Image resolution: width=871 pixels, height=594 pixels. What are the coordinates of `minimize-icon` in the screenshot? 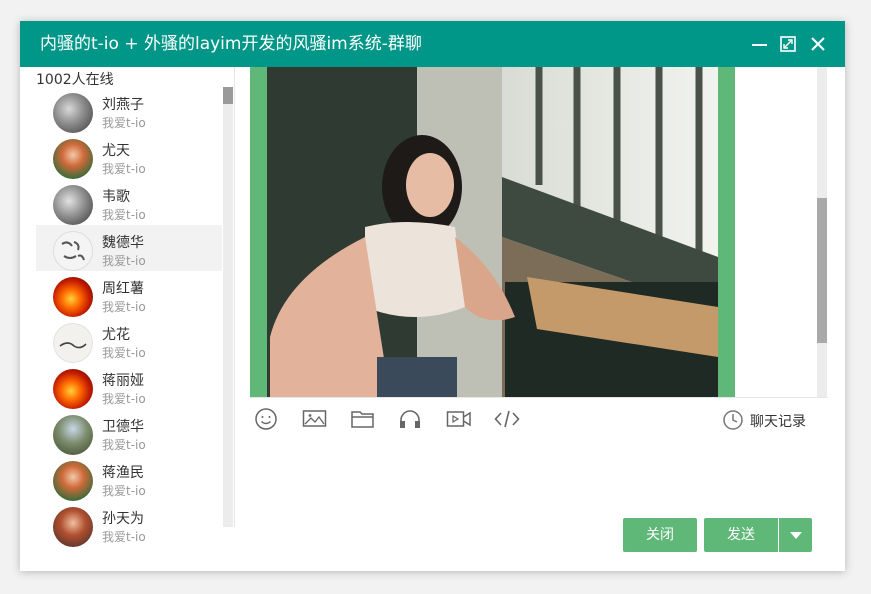 It's located at (760, 44).